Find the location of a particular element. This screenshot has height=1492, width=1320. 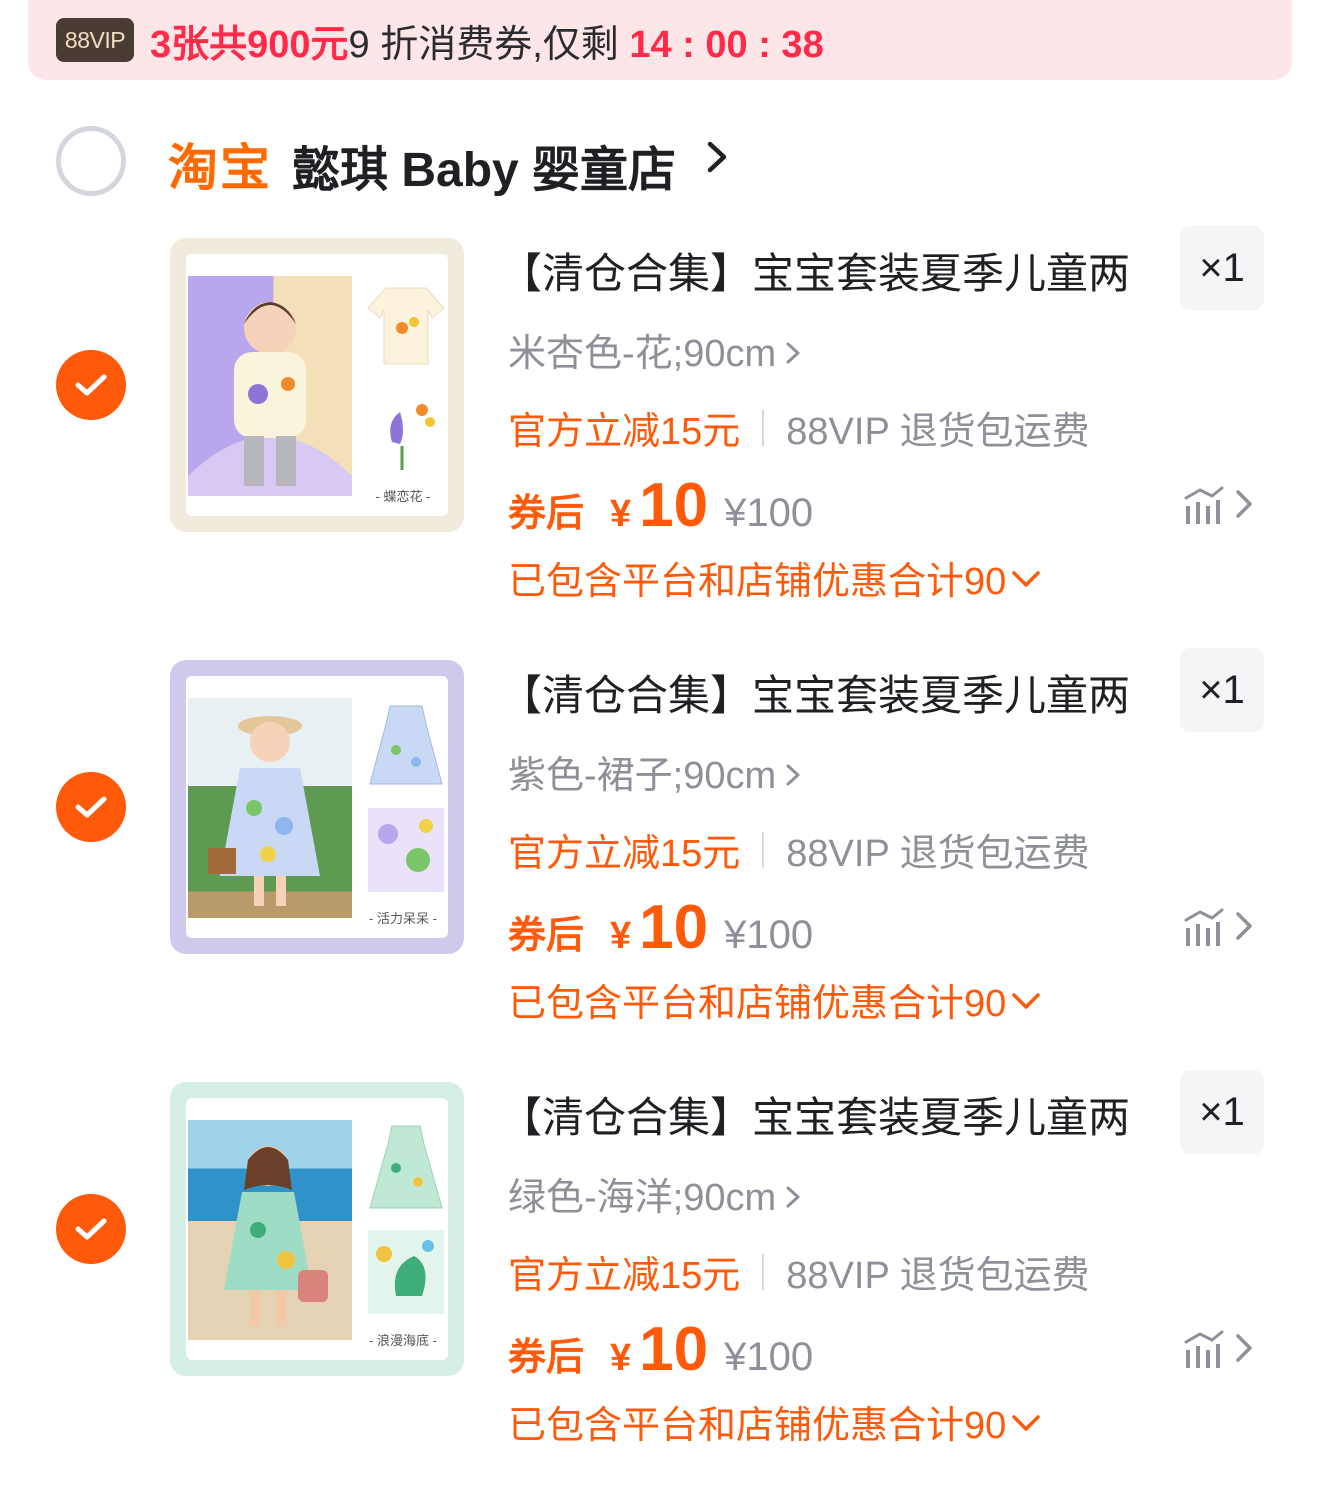

taobao-logo: 淘宝 is located at coordinates (220, 168).